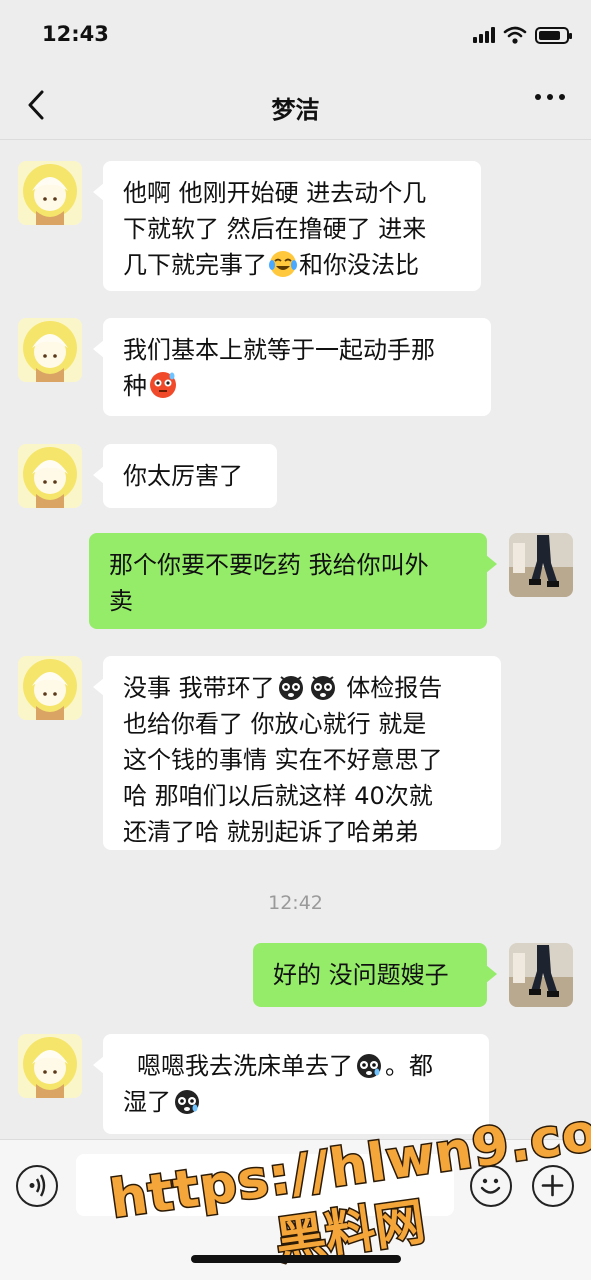 This screenshot has width=591, height=1280. I want to click on message-text: 没事 我带环了 体检报告, so click(302, 688).